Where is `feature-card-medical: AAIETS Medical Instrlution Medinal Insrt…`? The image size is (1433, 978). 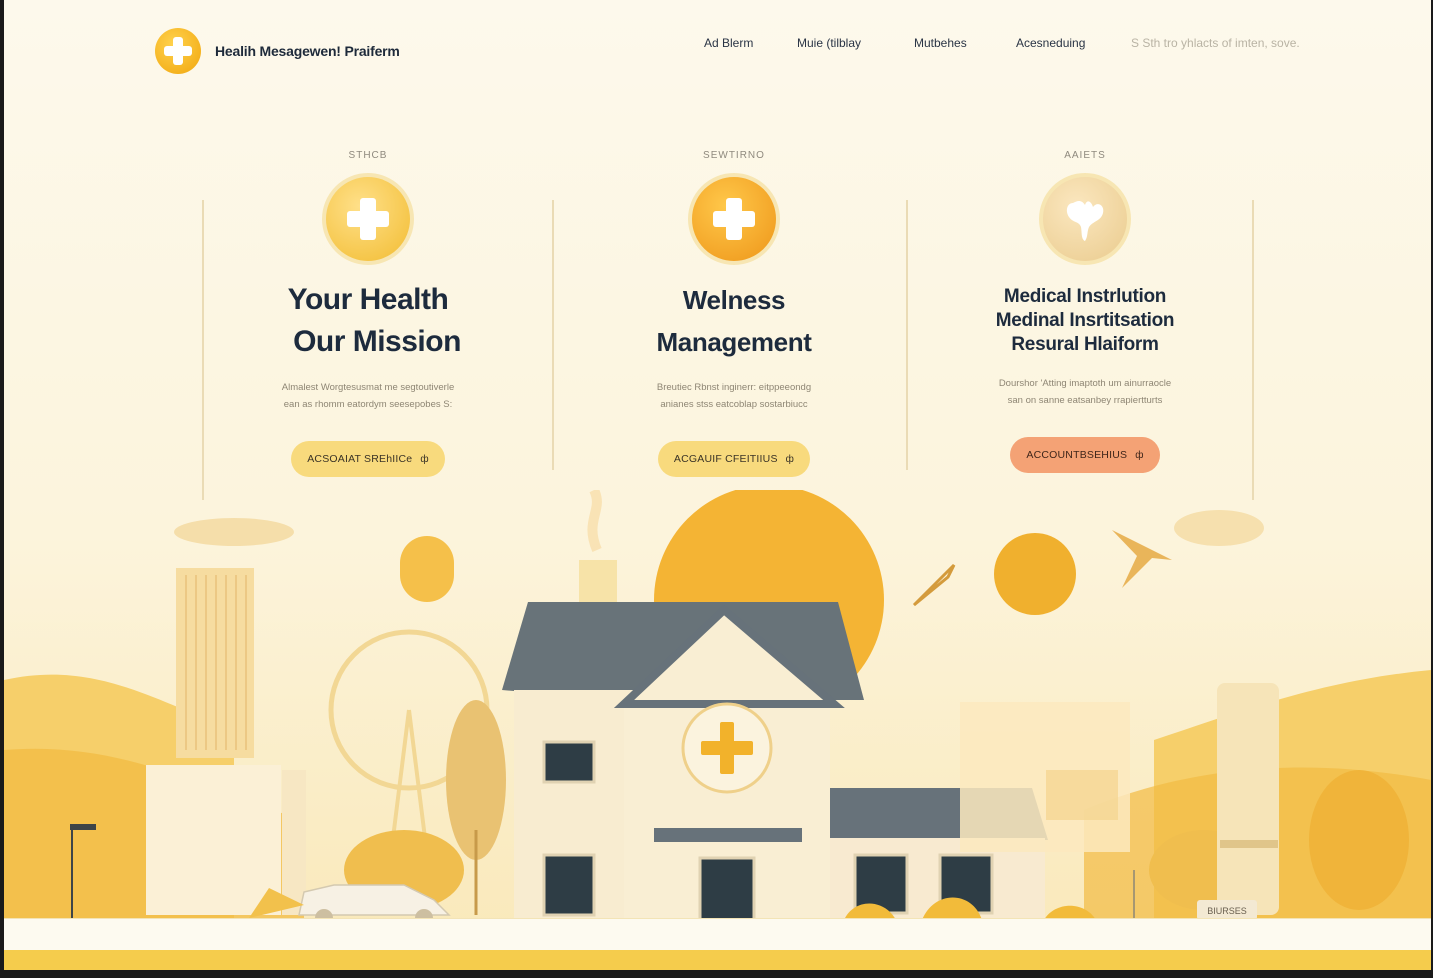 feature-card-medical: AAIETS Medical Instrlution Medinal Insrt… is located at coordinates (1085, 311).